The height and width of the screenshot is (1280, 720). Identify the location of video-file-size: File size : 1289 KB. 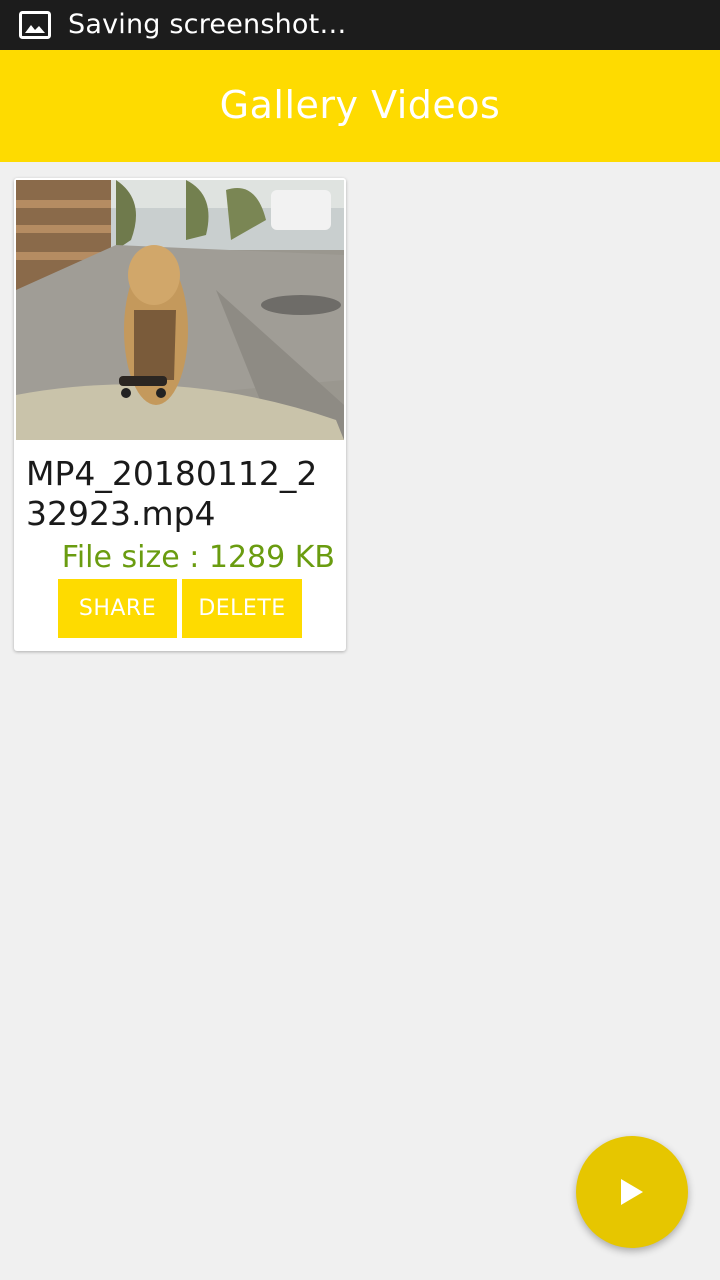
(198, 557).